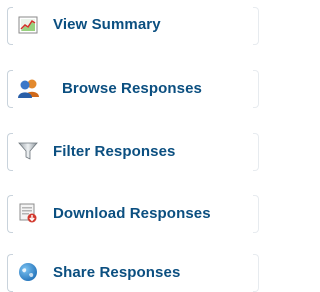 The image size is (320, 292). Describe the element at coordinates (117, 272) in the screenshot. I see `nav-item-label: Share Responses` at that location.